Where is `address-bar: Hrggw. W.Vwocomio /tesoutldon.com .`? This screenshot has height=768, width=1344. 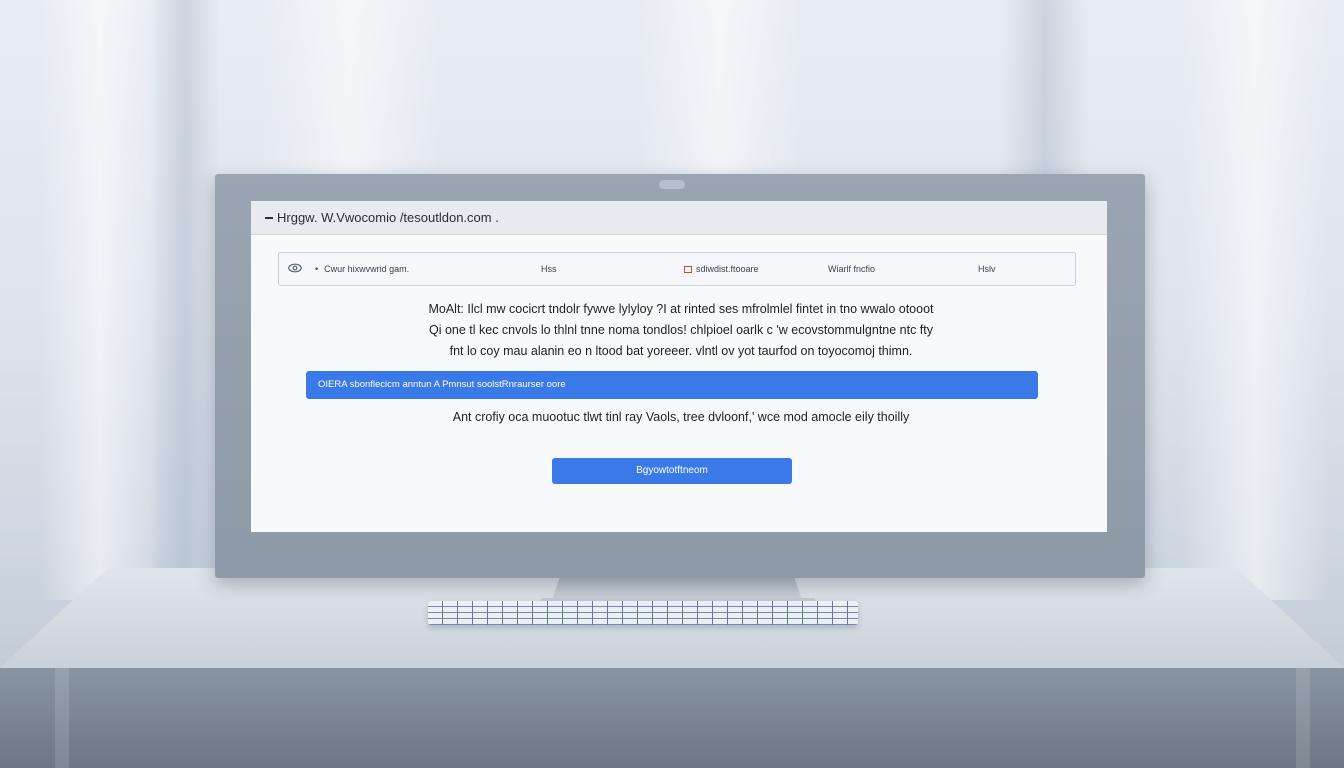 address-bar: Hrggw. W.Vwocomio /tesoutldon.com . is located at coordinates (679, 218).